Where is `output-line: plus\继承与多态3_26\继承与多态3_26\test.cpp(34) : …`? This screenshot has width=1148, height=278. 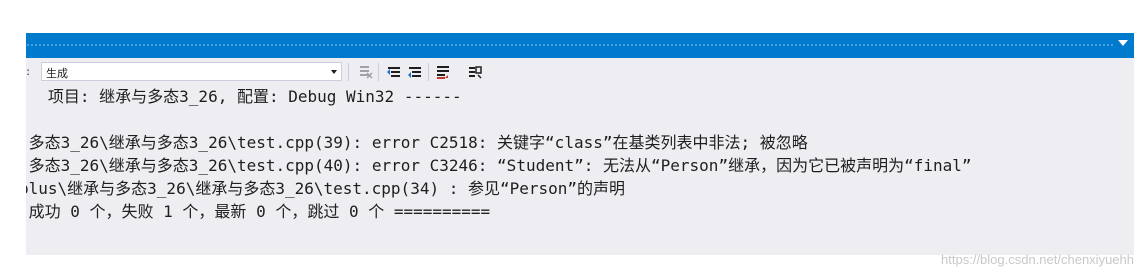 output-line: plus\继承与多态3_26\继承与多态3_26\test.cpp(34) : … is located at coordinates (326, 188).